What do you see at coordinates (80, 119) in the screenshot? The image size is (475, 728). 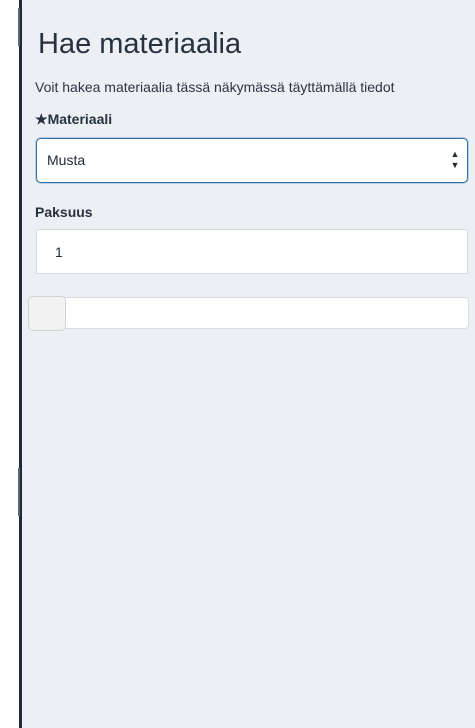 I see `material-label-text: Materiaali` at bounding box center [80, 119].